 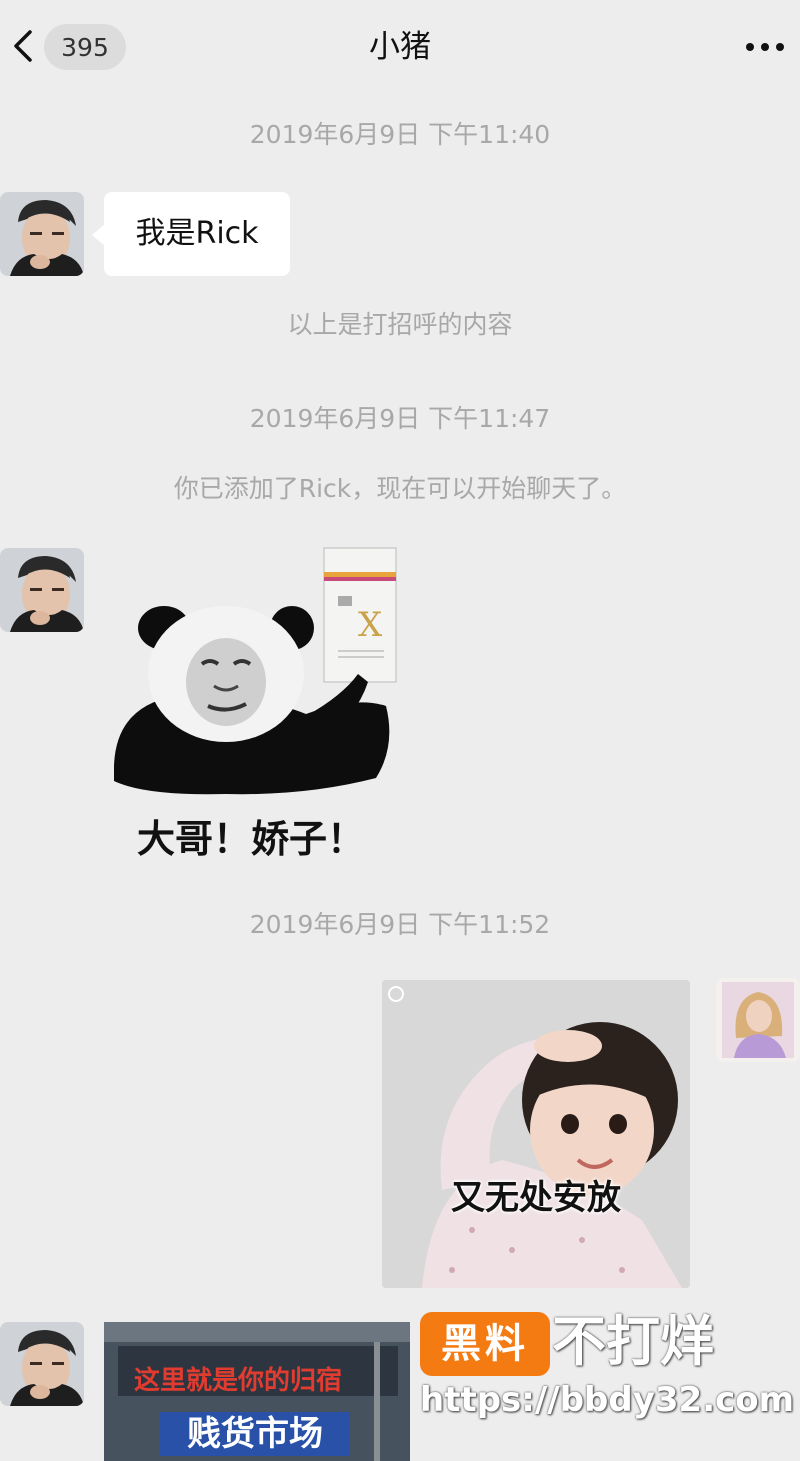 What do you see at coordinates (400, 134) in the screenshot?
I see `timestamp: 2019年6月9日 下午11:40` at bounding box center [400, 134].